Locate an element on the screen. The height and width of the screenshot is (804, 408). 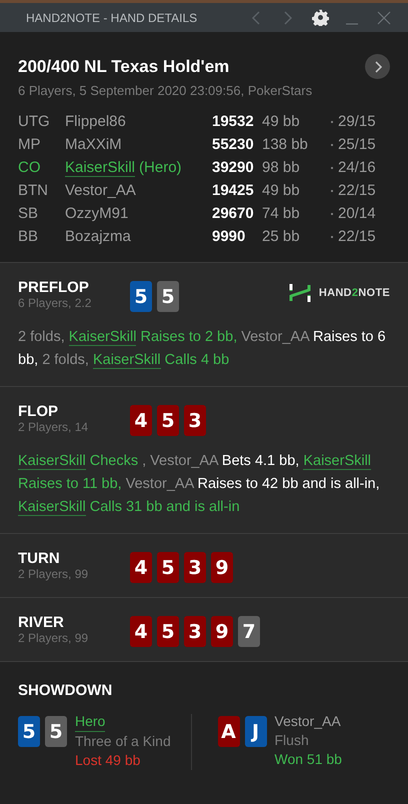
stack-bb: 98 bb is located at coordinates (281, 167).